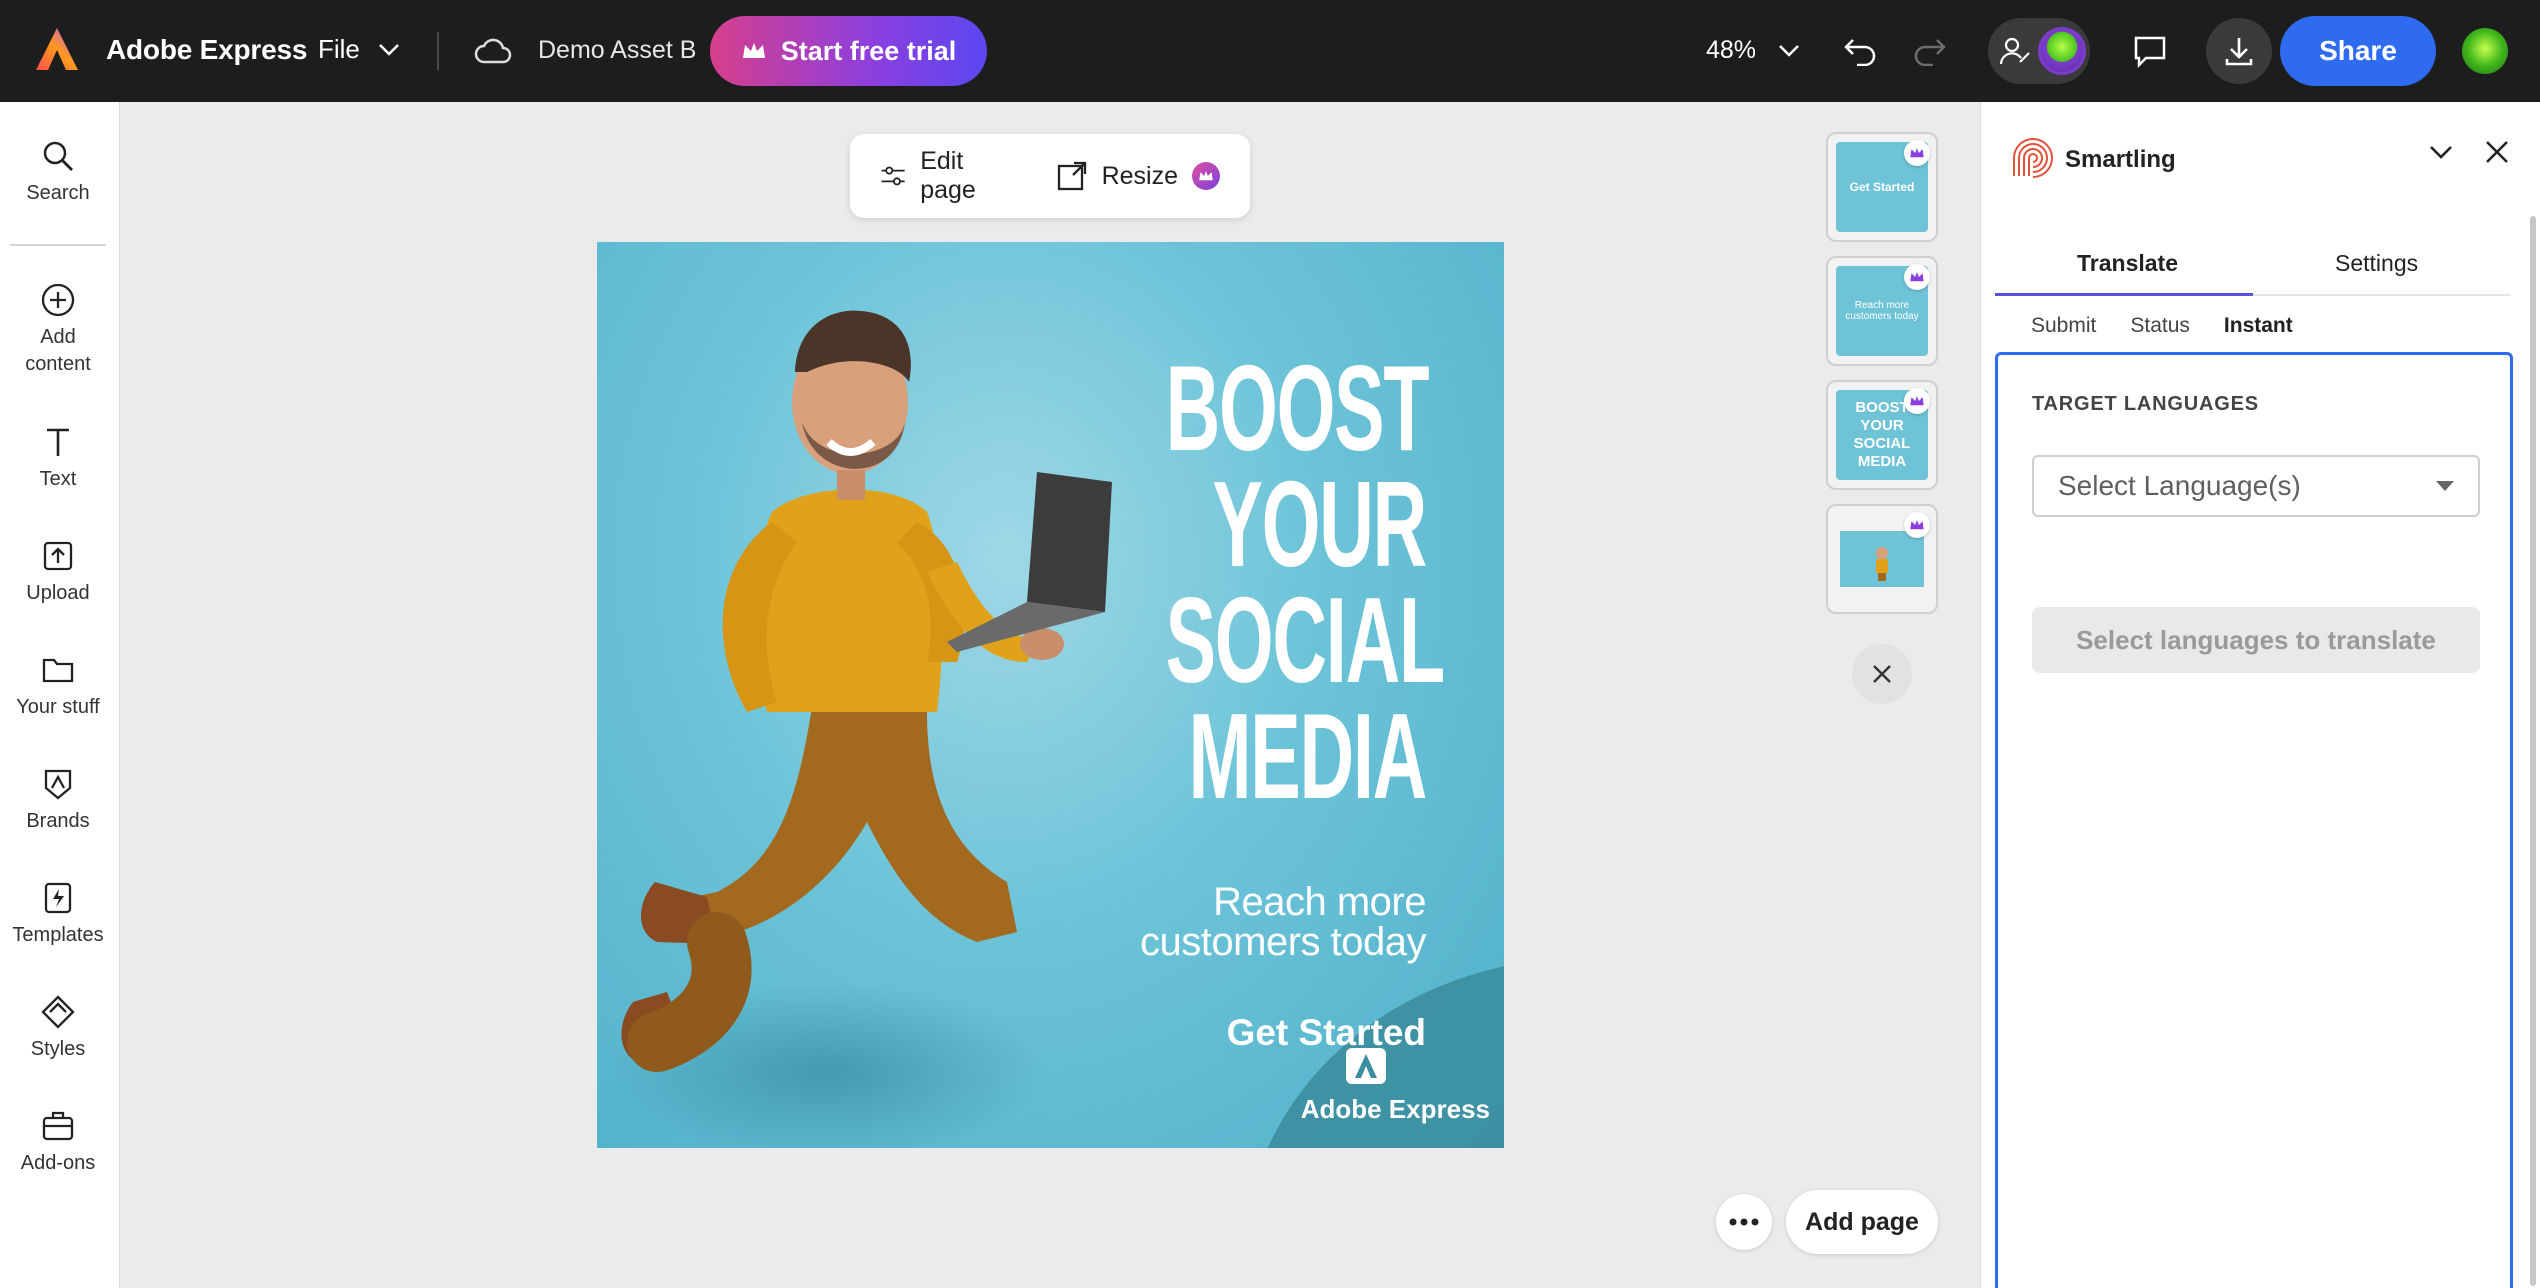 The height and width of the screenshot is (1288, 2540). I want to click on panel-scrollbar, so click(2533, 751).